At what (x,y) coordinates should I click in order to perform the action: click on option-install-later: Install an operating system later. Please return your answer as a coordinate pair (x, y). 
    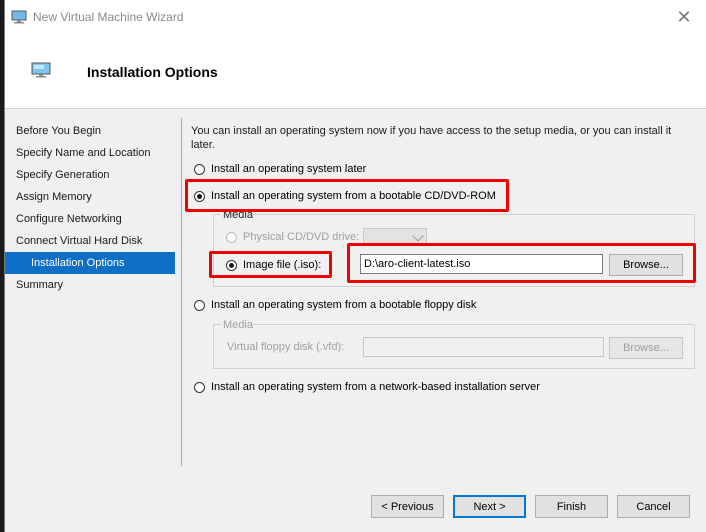
    Looking at the image, I should click on (280, 169).